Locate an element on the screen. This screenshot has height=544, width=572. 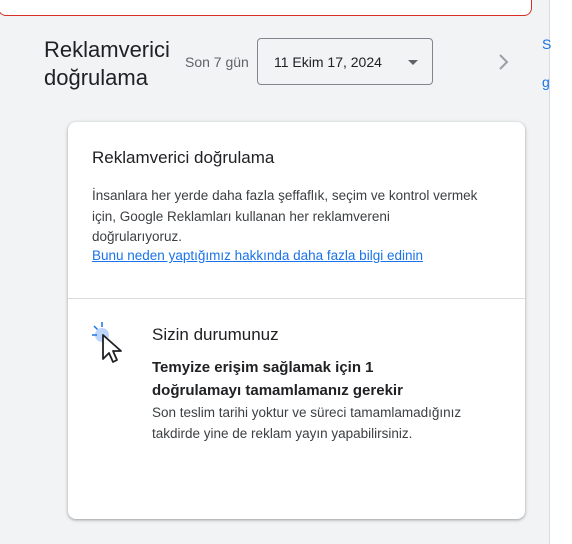
page-title: Reklamverici doğrulama is located at coordinates (107, 63).